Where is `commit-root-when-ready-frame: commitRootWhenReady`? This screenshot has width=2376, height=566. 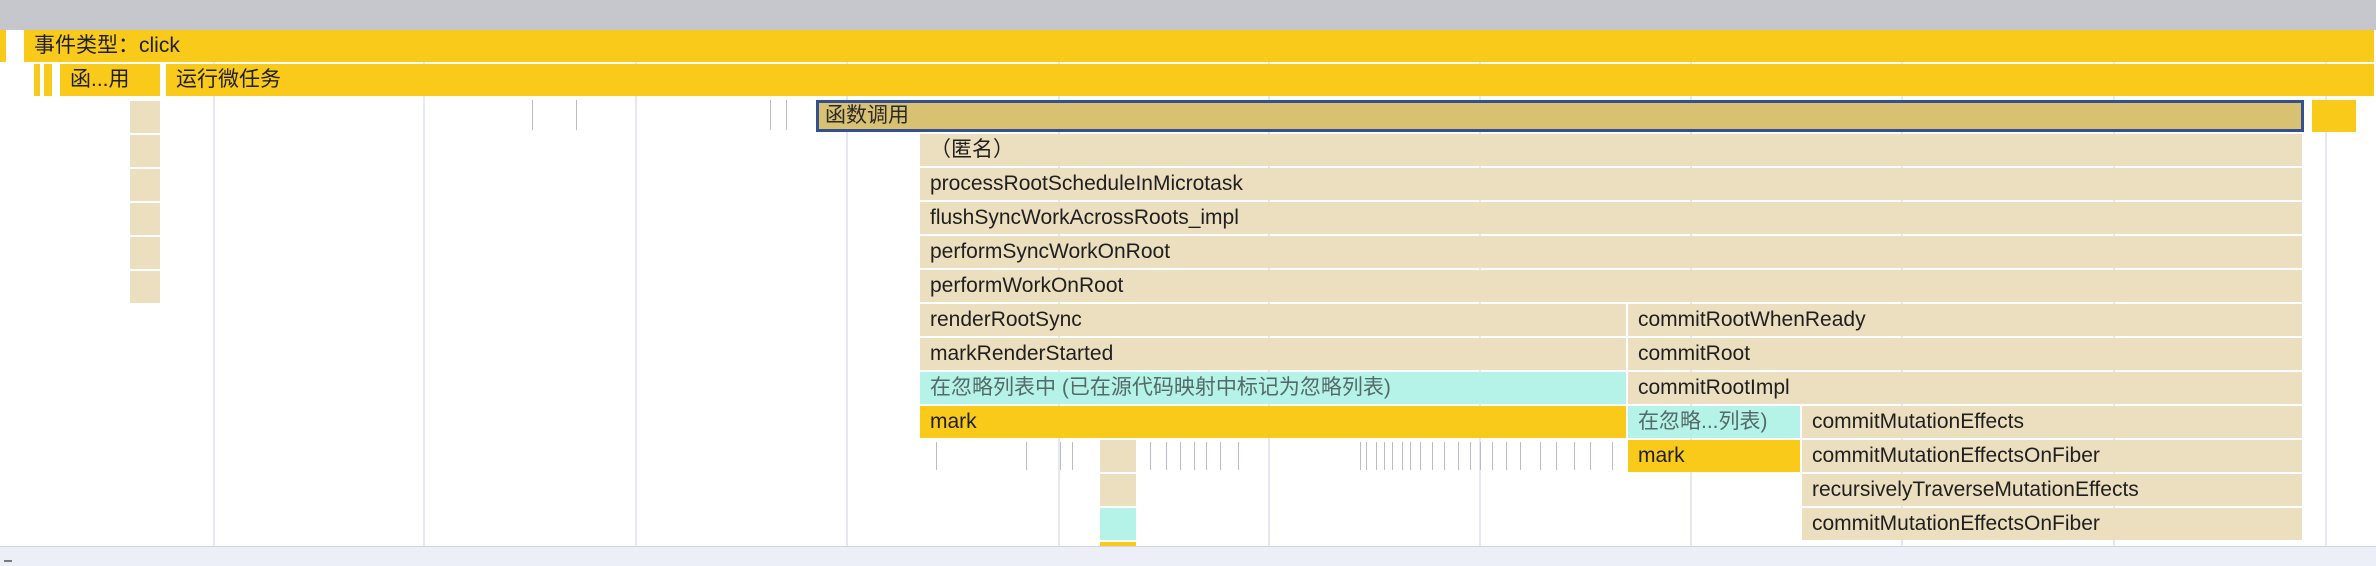
commit-root-when-ready-frame: commitRootWhenReady is located at coordinates (1966, 320).